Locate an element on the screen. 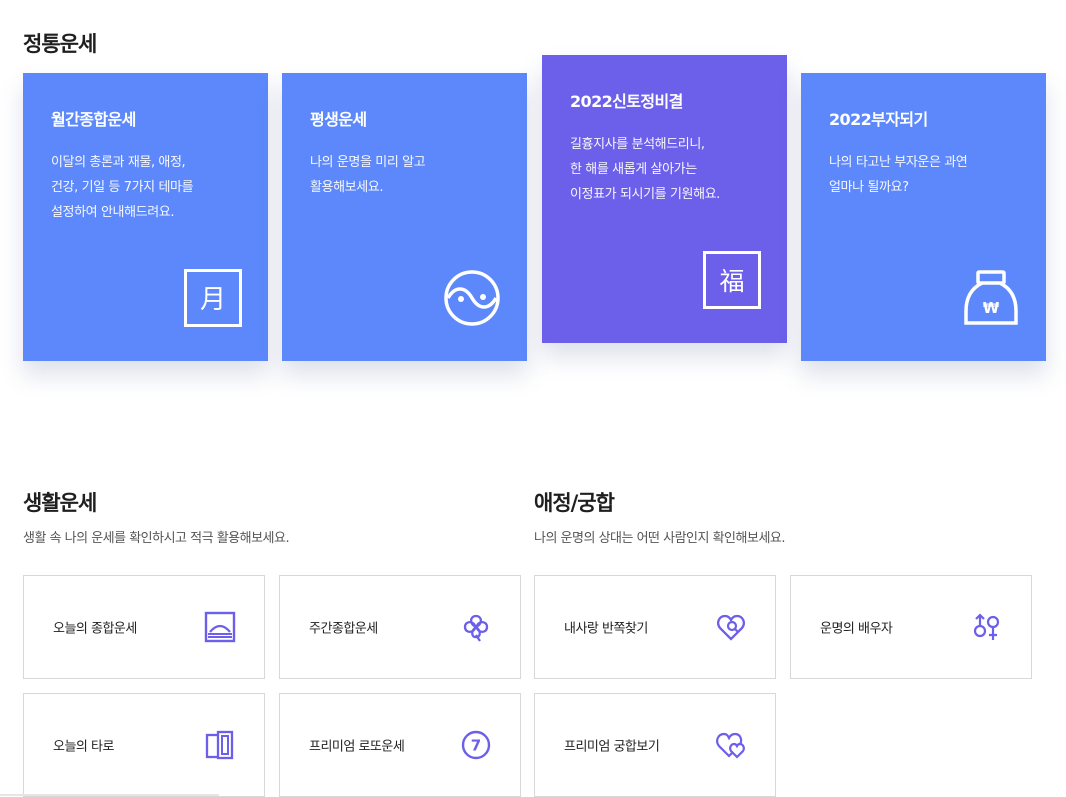 Image resolution: width=1066 pixels, height=797 pixels. list-item-premium-lotto: 프리미엄 로또운세 7 is located at coordinates (400, 745).